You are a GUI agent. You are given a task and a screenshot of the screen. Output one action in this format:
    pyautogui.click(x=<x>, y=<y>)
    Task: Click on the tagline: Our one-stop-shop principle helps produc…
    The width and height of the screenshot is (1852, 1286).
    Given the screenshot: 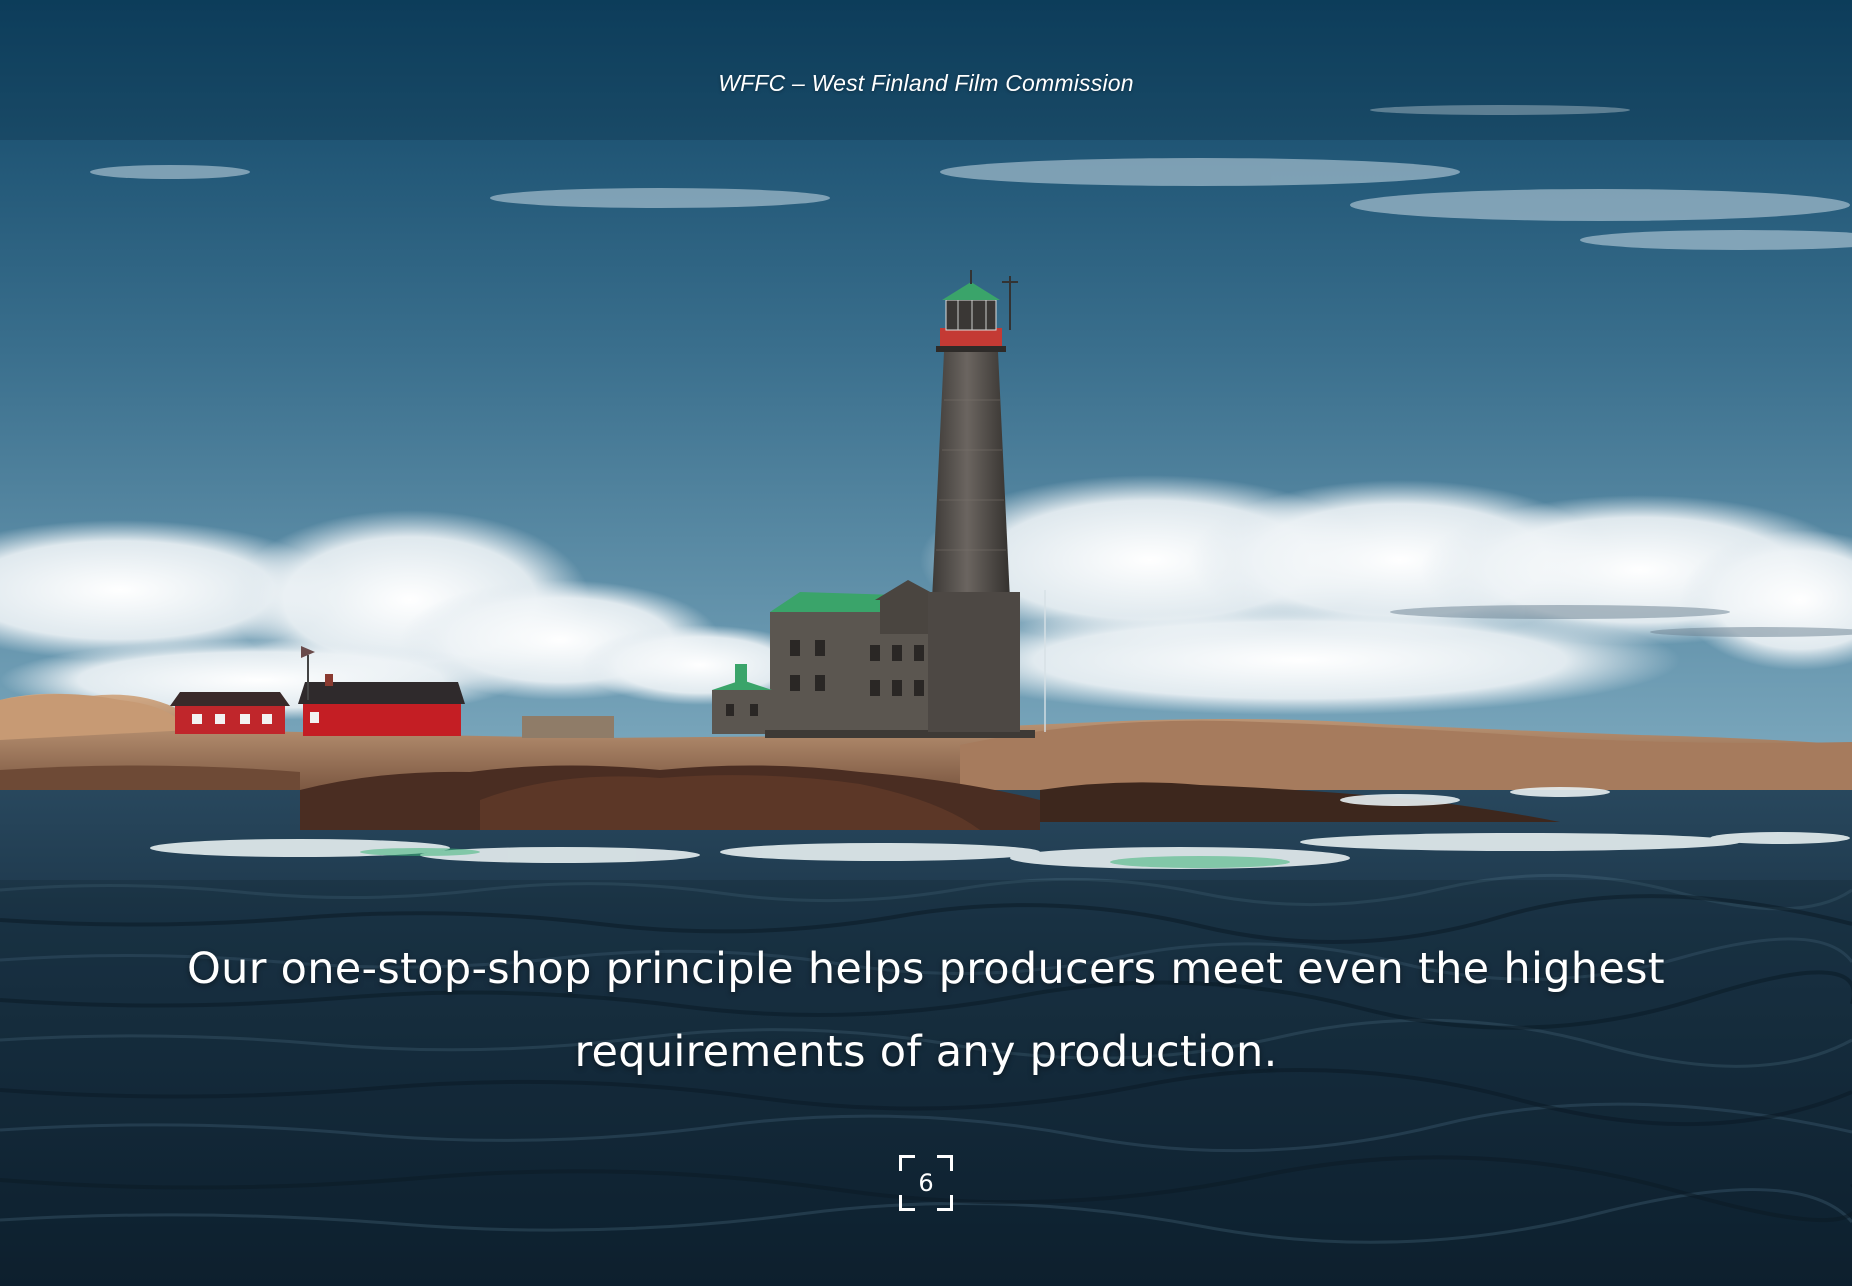 What is the action you would take?
    pyautogui.click(x=926, y=1011)
    